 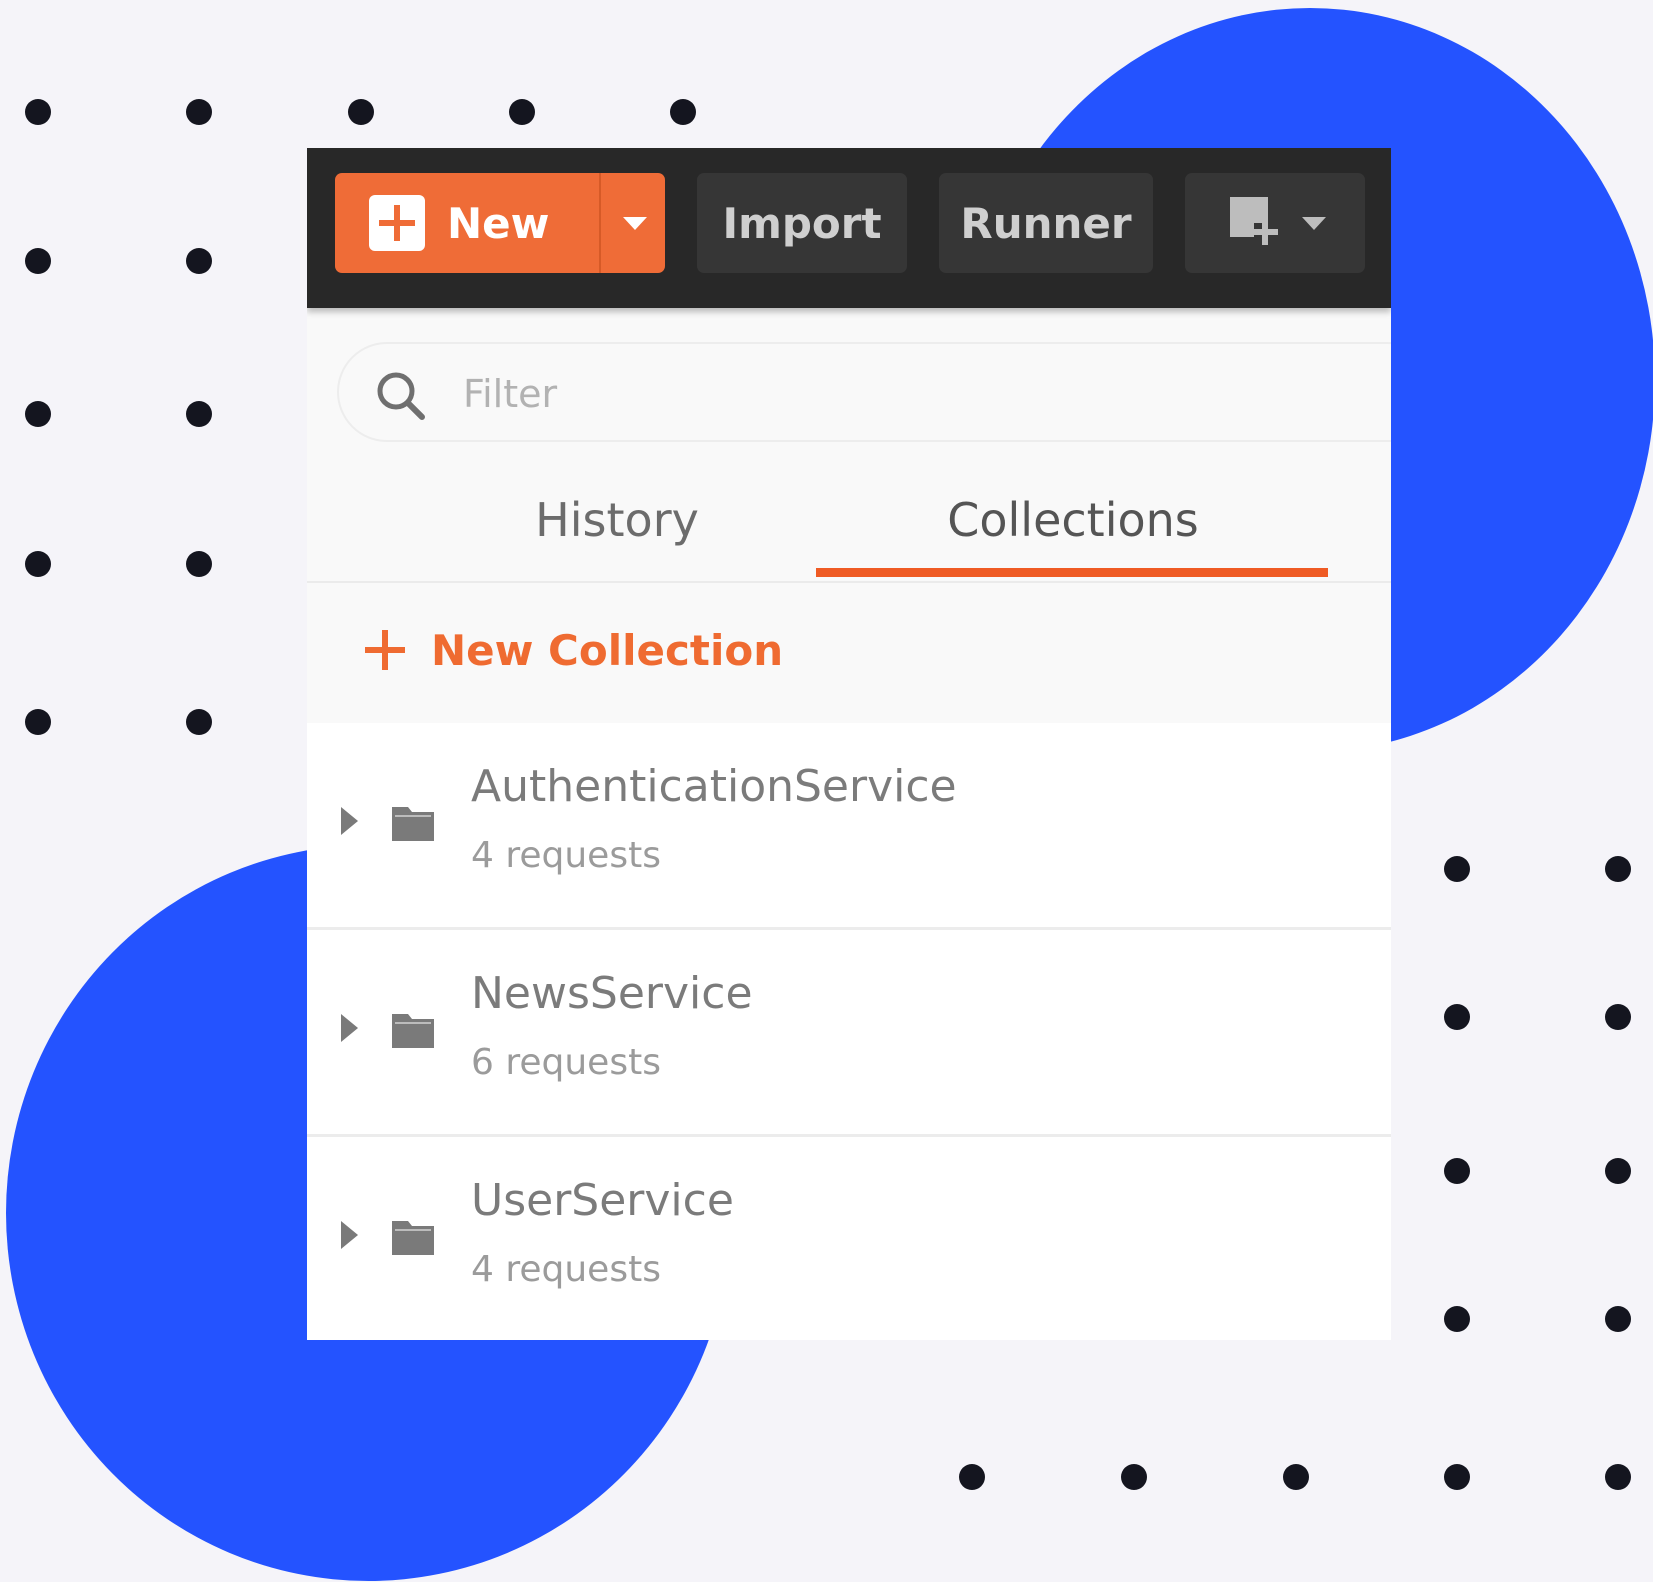 What do you see at coordinates (385, 650) in the screenshot?
I see `plus-icon` at bounding box center [385, 650].